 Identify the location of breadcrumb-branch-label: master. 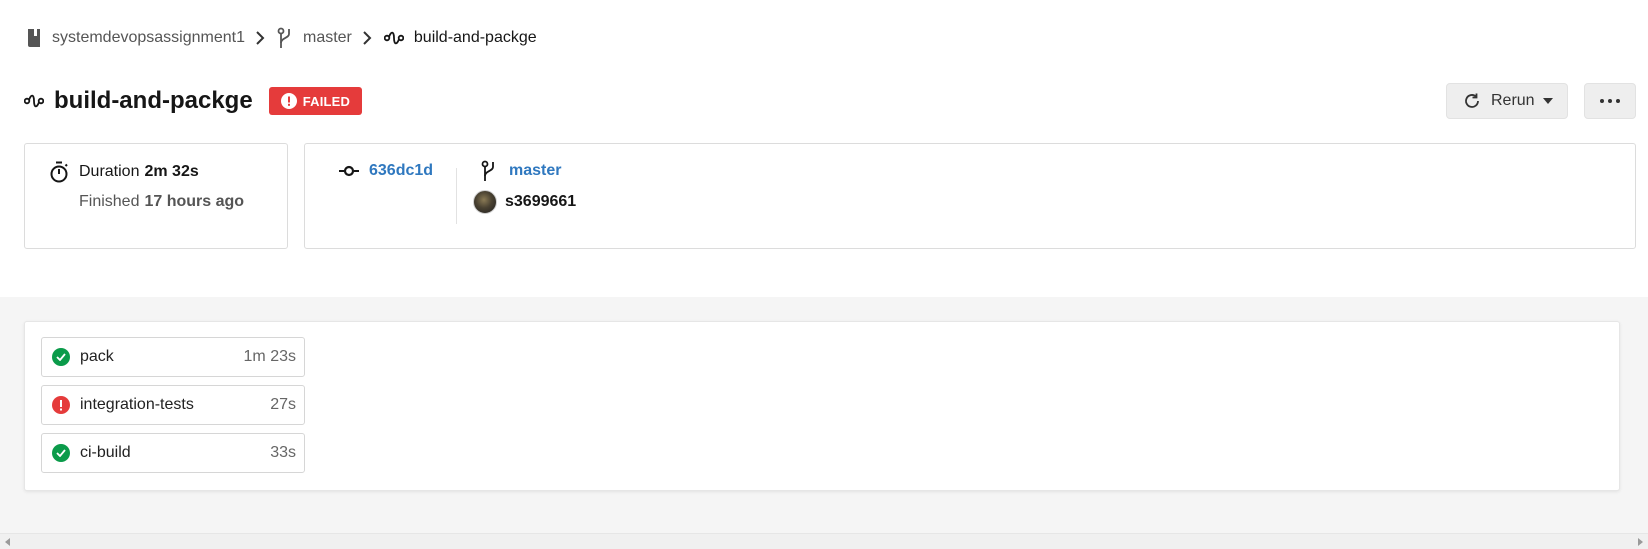
(327, 37).